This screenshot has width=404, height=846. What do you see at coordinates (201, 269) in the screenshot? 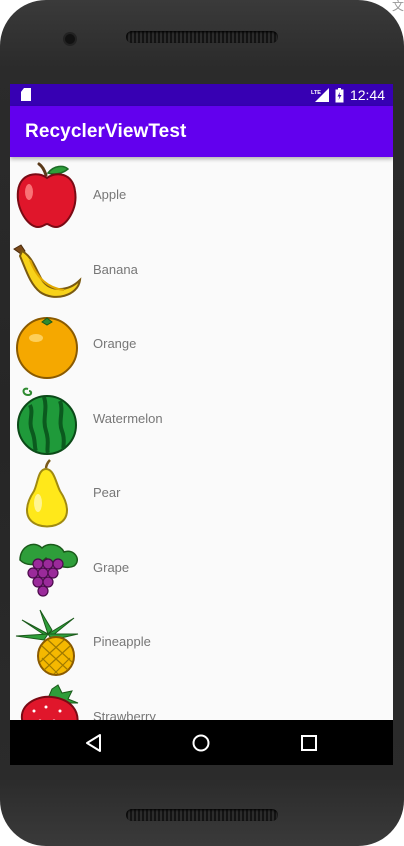
I see `list-item-banana: Banana` at bounding box center [201, 269].